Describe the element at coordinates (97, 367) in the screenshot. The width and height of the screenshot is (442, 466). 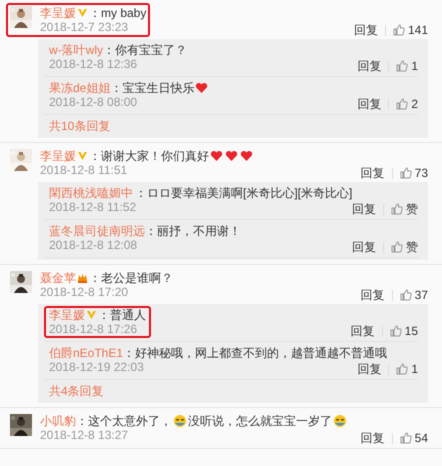
I see `timestamp: 2018-12-19 22:03` at that location.